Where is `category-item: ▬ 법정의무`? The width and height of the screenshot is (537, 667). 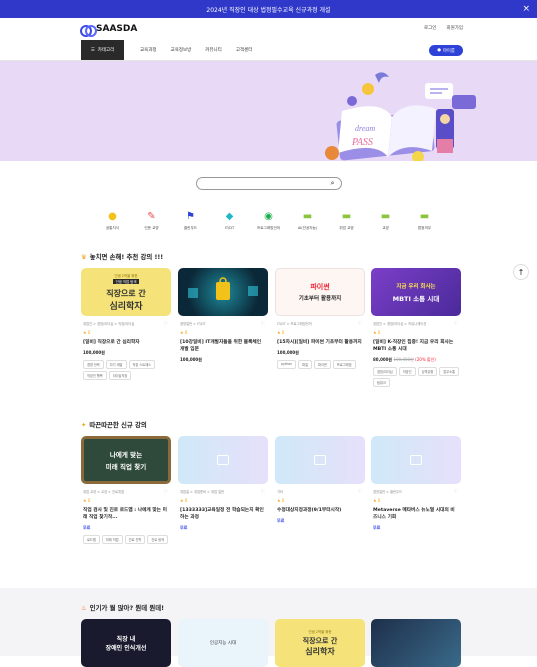 category-item: ▬ 법정의무 is located at coordinates (424, 230).